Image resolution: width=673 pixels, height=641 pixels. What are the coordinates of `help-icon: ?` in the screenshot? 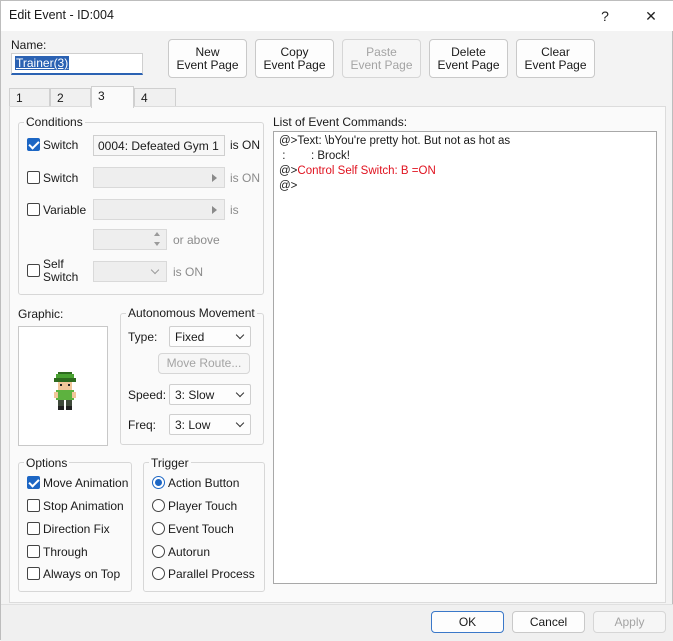 It's located at (605, 16).